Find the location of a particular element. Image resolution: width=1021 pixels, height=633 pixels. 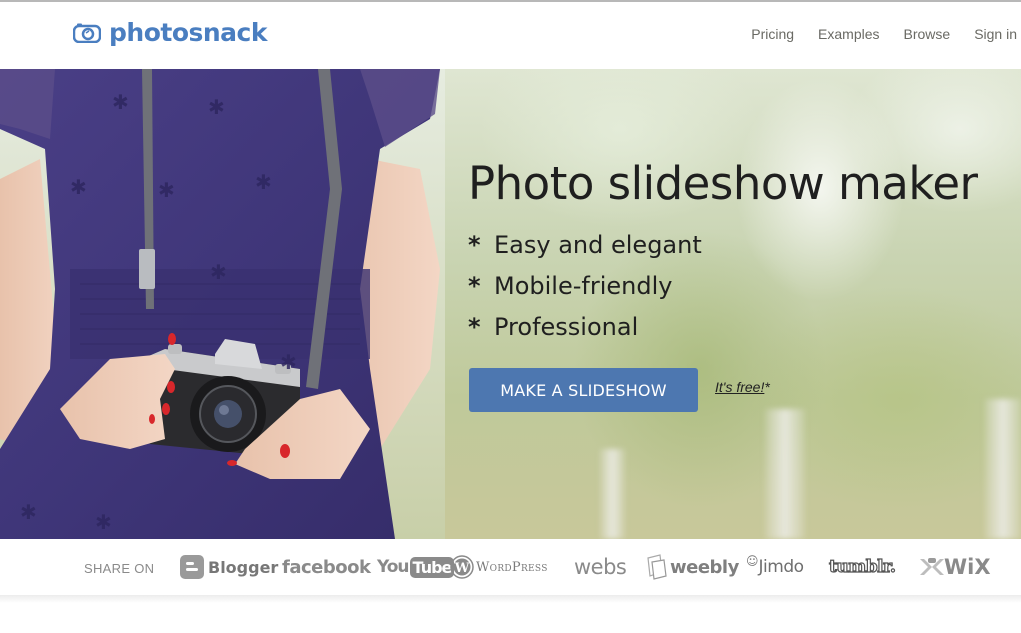

share-wordpress: W WordPress is located at coordinates (499, 567).